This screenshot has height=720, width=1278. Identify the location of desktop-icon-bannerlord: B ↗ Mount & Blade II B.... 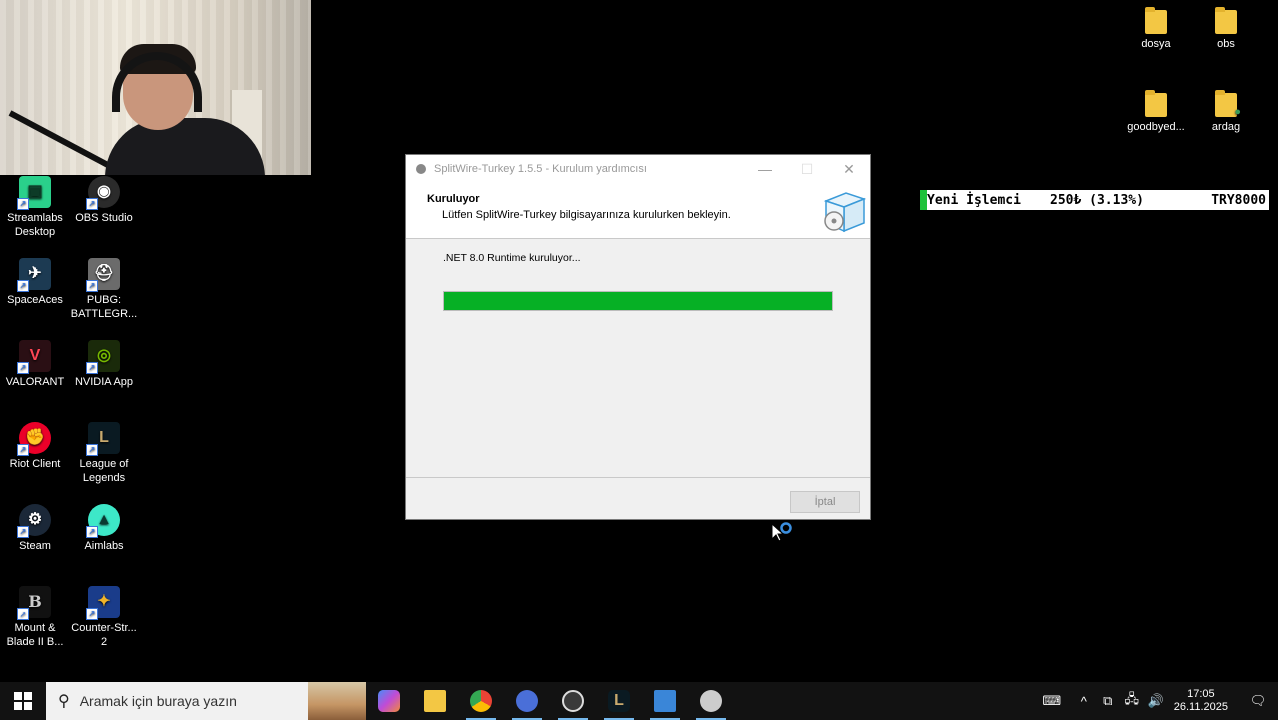
(35, 617).